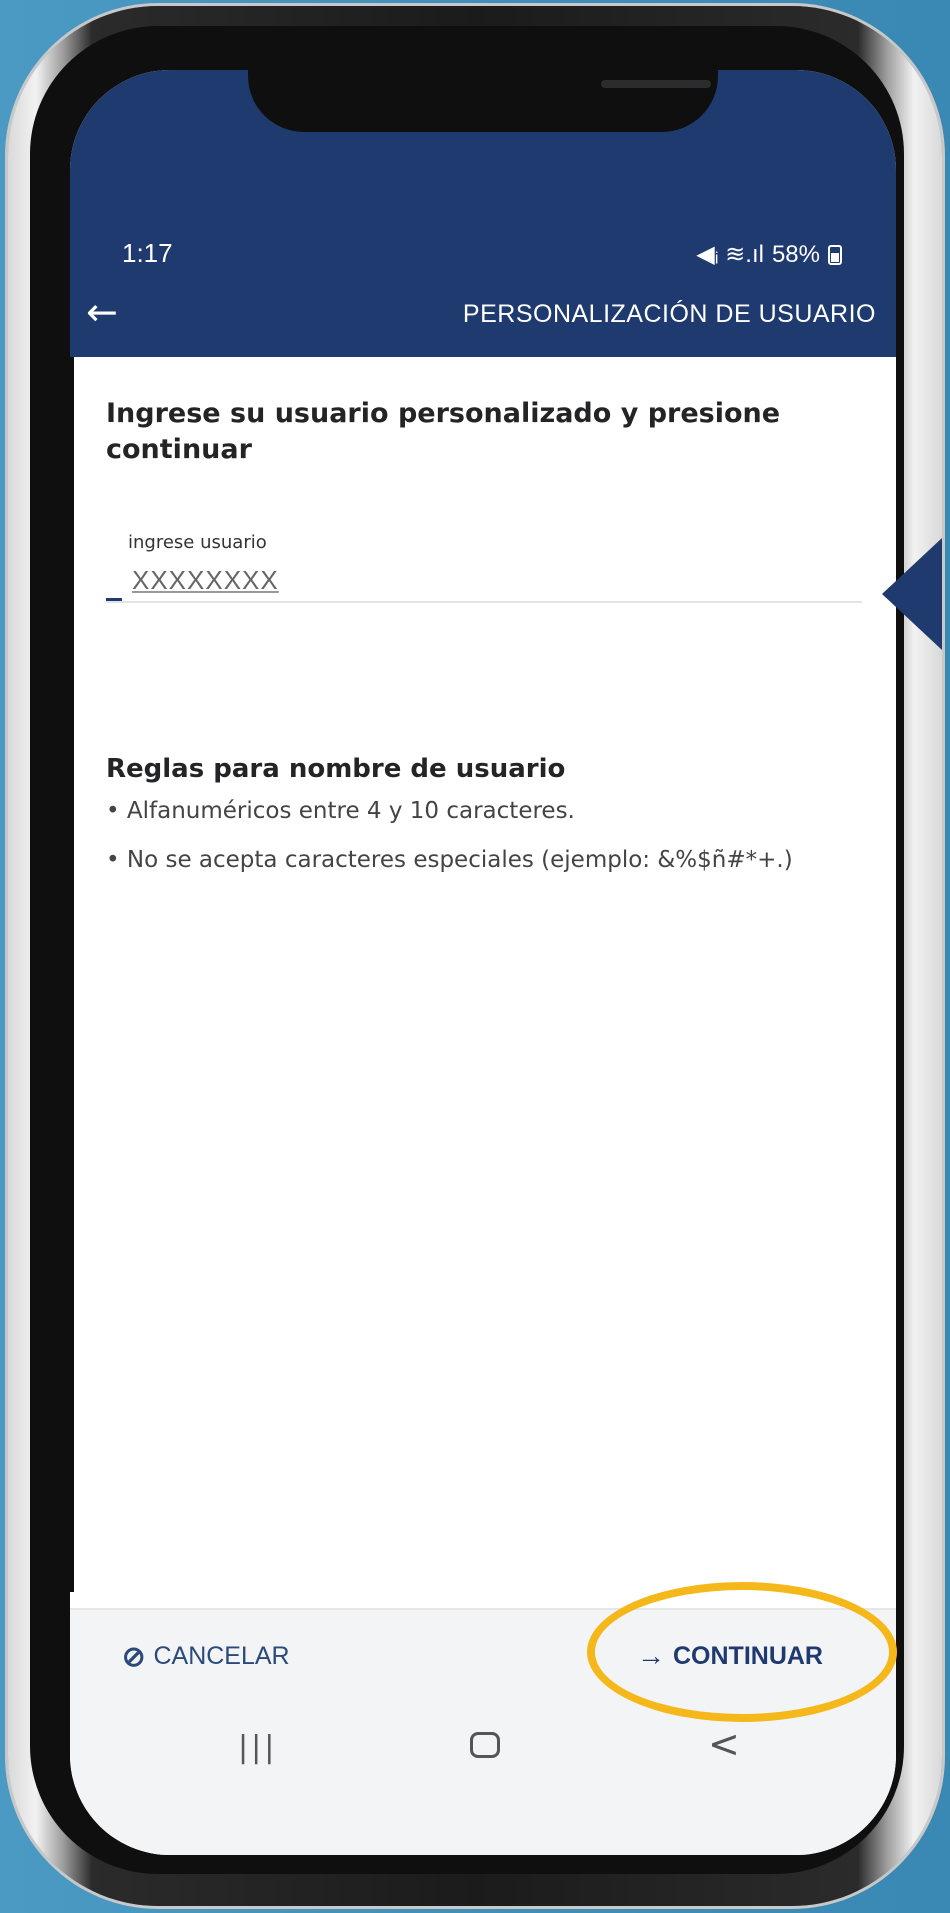 Image resolution: width=950 pixels, height=1913 pixels. What do you see at coordinates (108, 312) in the screenshot?
I see `back-arrow-icon: ←` at bounding box center [108, 312].